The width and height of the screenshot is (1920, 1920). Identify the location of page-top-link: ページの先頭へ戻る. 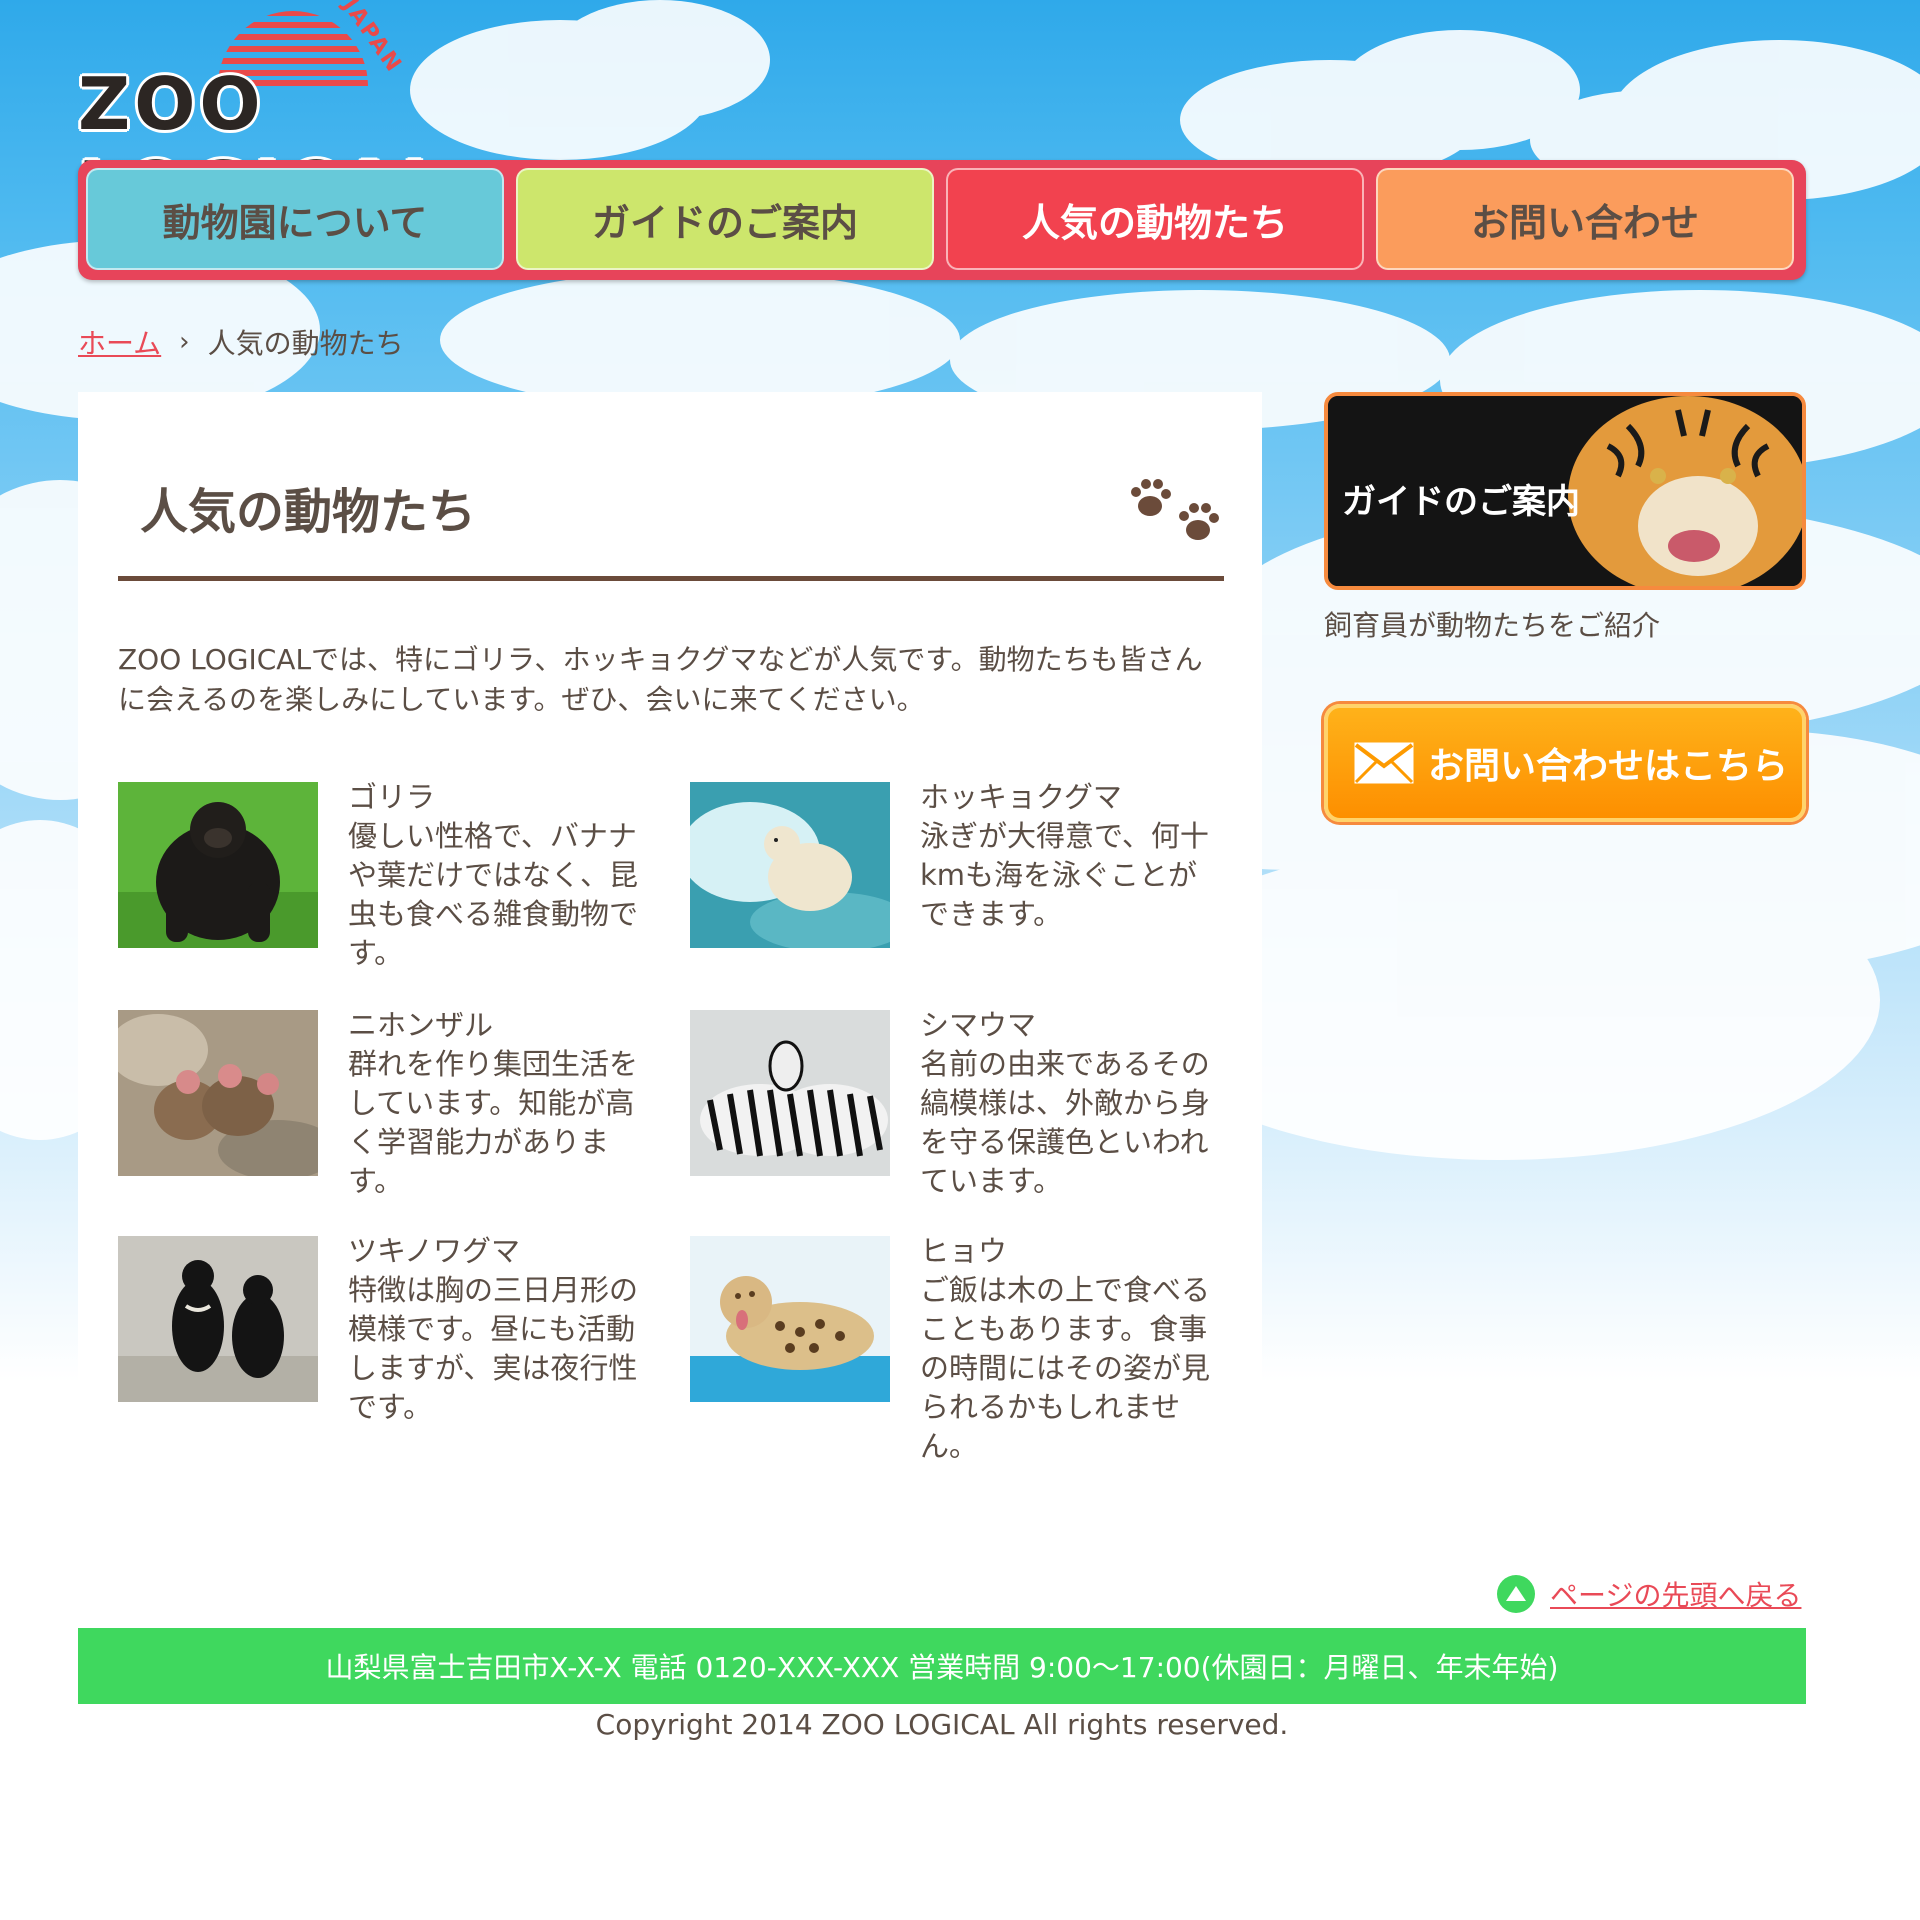
(1648, 1594).